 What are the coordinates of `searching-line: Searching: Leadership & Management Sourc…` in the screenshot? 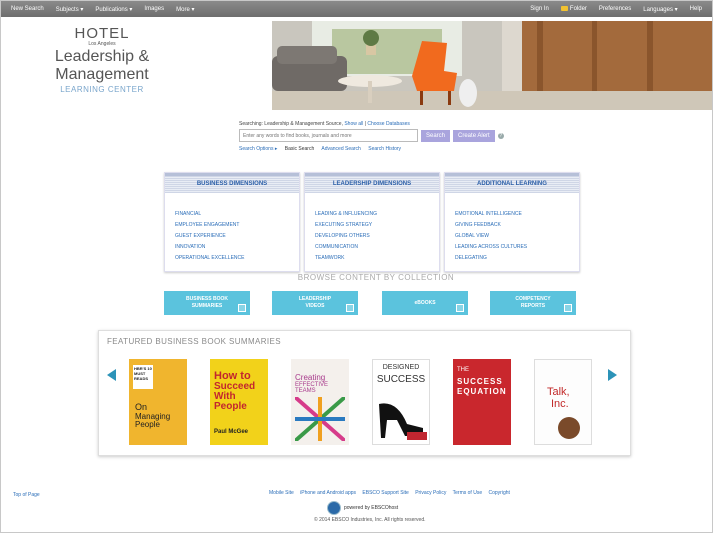 It's located at (324, 124).